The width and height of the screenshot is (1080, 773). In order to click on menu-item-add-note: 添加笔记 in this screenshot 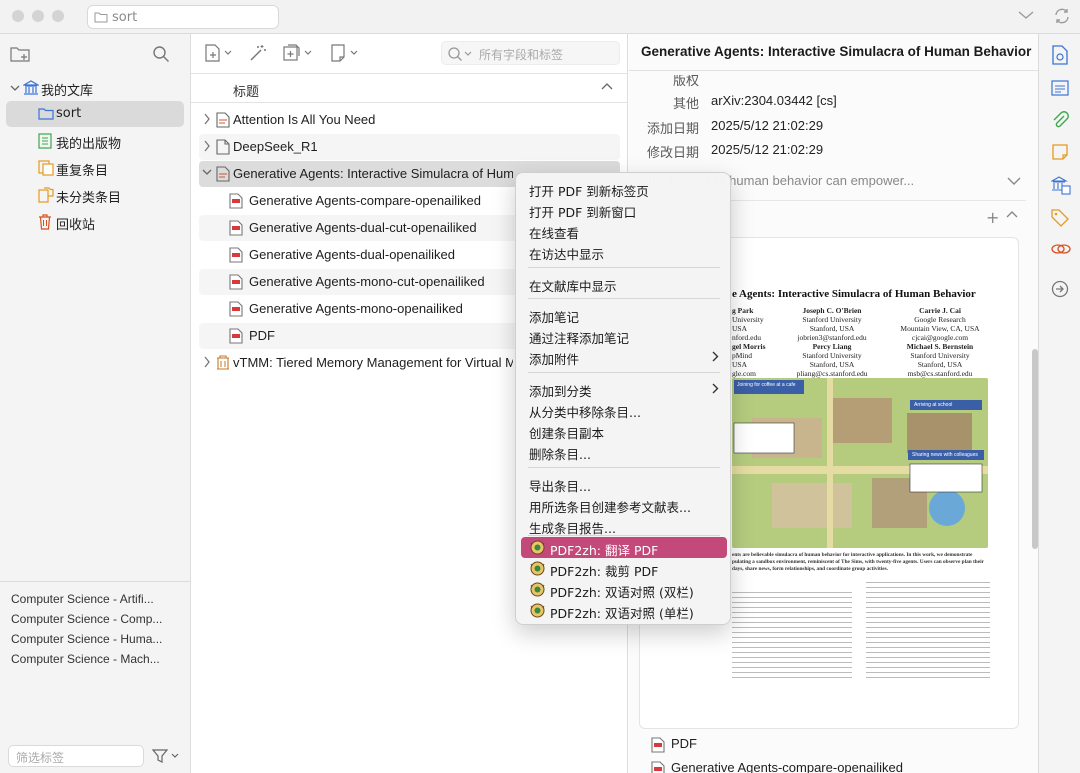, I will do `click(624, 314)`.